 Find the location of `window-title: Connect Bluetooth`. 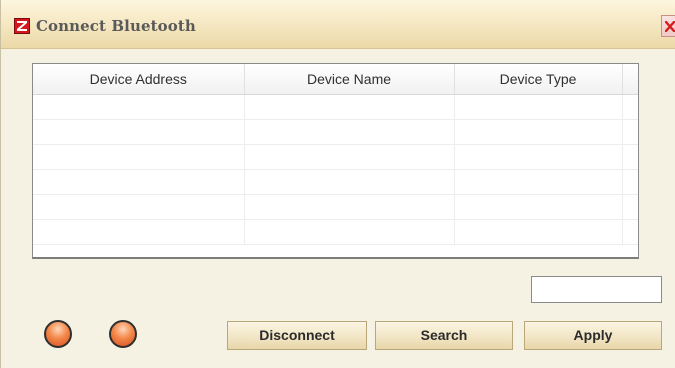

window-title: Connect Bluetooth is located at coordinates (116, 26).